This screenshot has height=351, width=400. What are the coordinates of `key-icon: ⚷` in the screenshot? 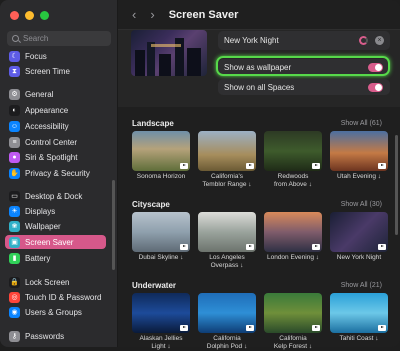 It's located at (14, 336).